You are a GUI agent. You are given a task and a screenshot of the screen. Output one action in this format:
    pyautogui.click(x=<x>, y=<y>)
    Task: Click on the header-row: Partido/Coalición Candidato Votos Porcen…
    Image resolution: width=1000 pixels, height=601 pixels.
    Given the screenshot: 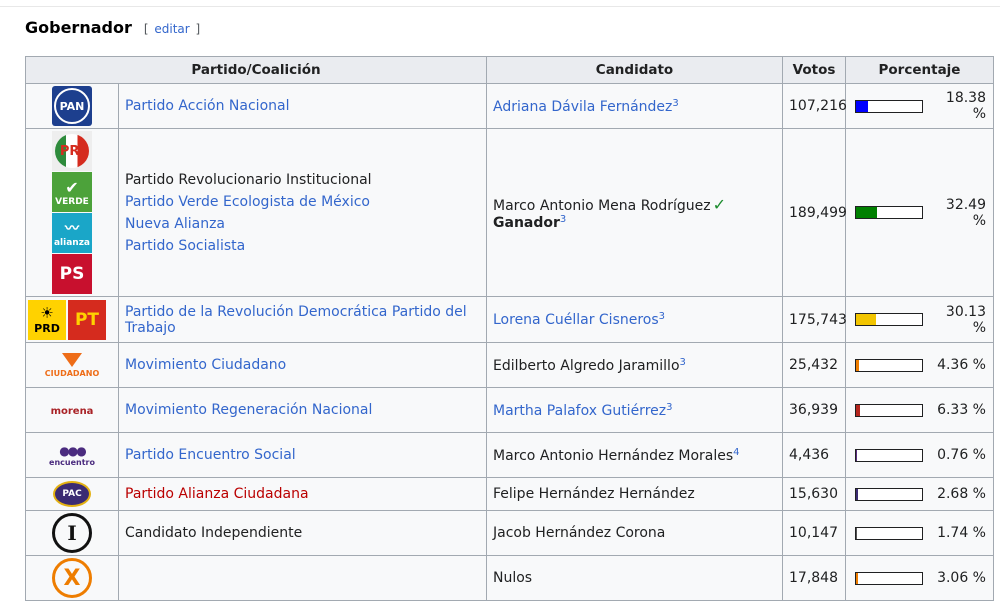 What is the action you would take?
    pyautogui.click(x=509, y=70)
    